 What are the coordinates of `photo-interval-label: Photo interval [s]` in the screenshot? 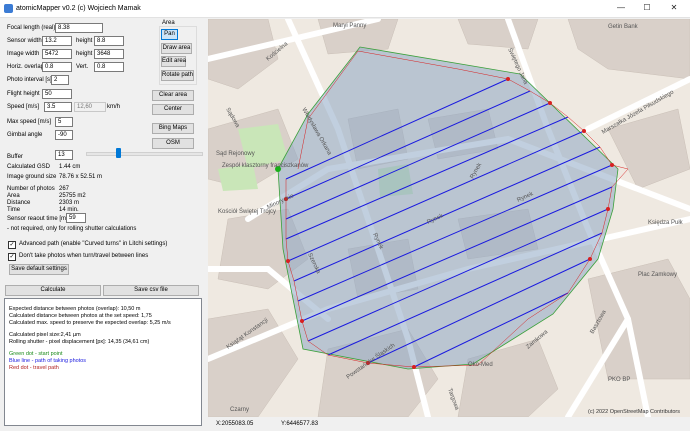 It's located at (29, 80).